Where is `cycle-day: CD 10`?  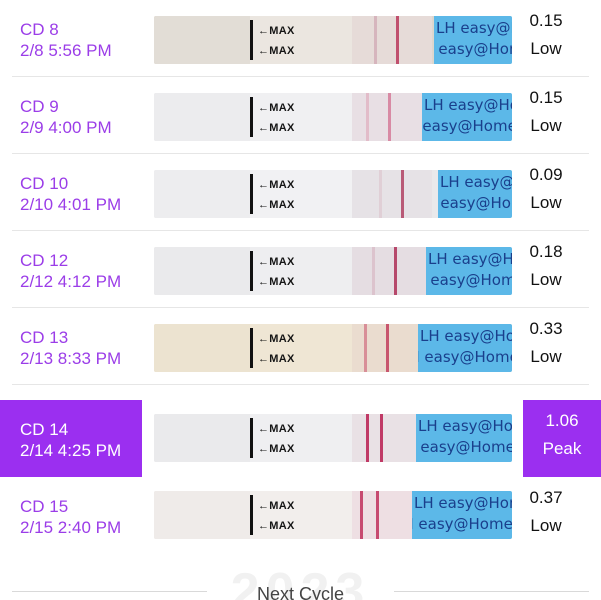 cycle-day: CD 10 is located at coordinates (44, 183).